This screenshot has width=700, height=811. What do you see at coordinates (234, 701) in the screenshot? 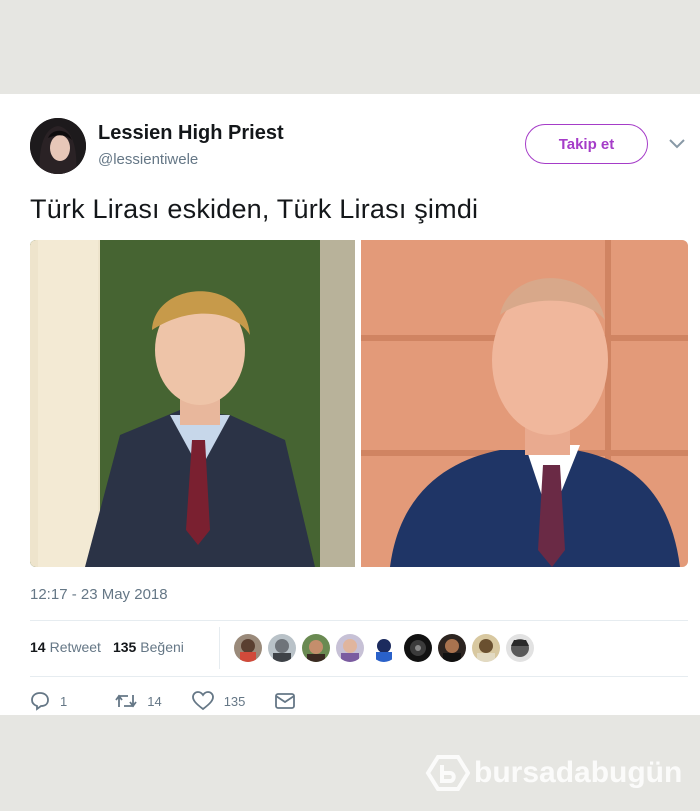
I see `like-count: 135` at bounding box center [234, 701].